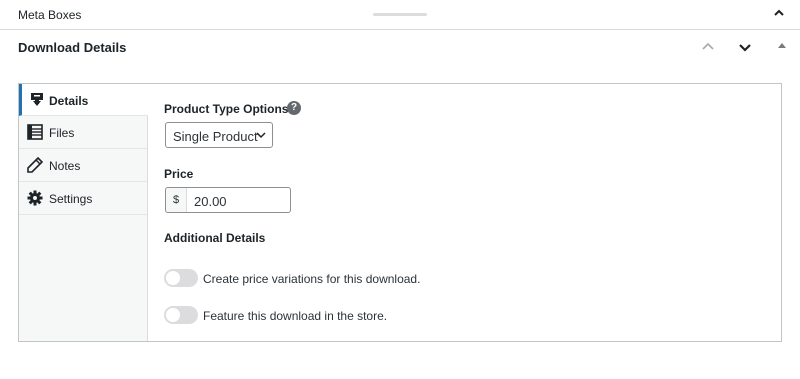 This screenshot has width=800, height=379. What do you see at coordinates (181, 315) in the screenshot?
I see `feature-download-toggle` at bounding box center [181, 315].